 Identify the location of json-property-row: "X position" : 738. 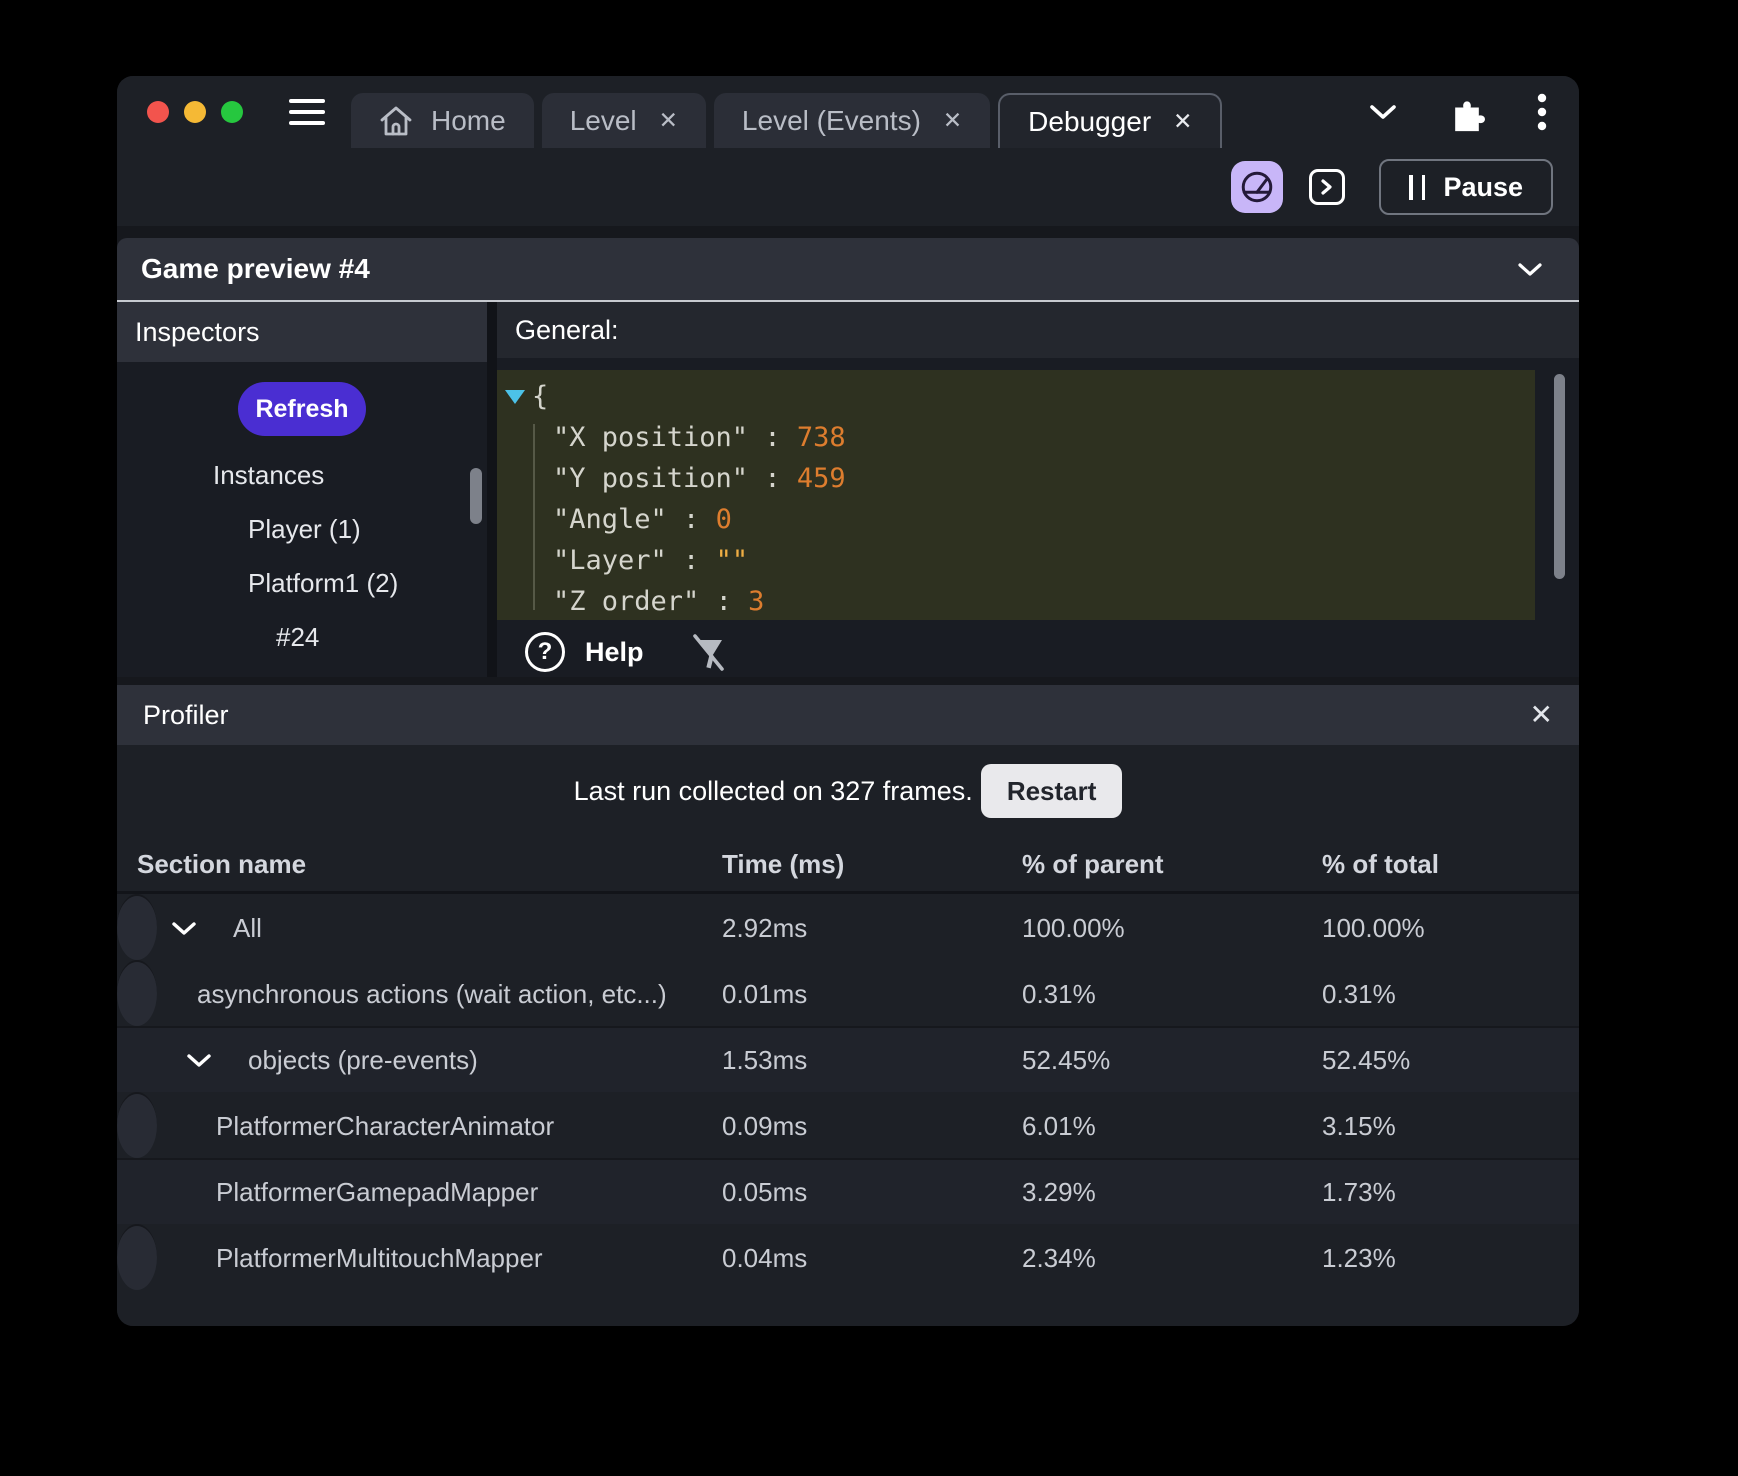
(699, 437).